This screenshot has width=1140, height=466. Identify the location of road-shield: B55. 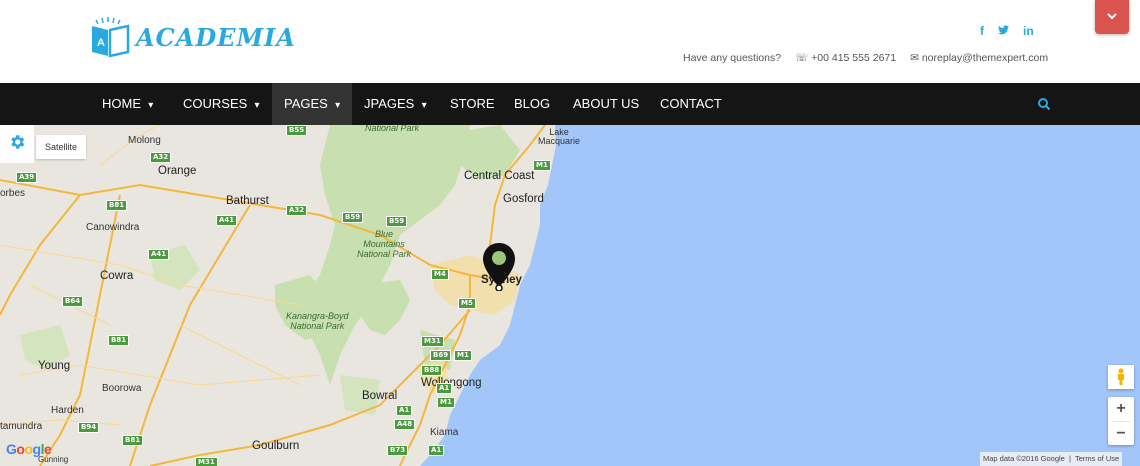
(297, 130).